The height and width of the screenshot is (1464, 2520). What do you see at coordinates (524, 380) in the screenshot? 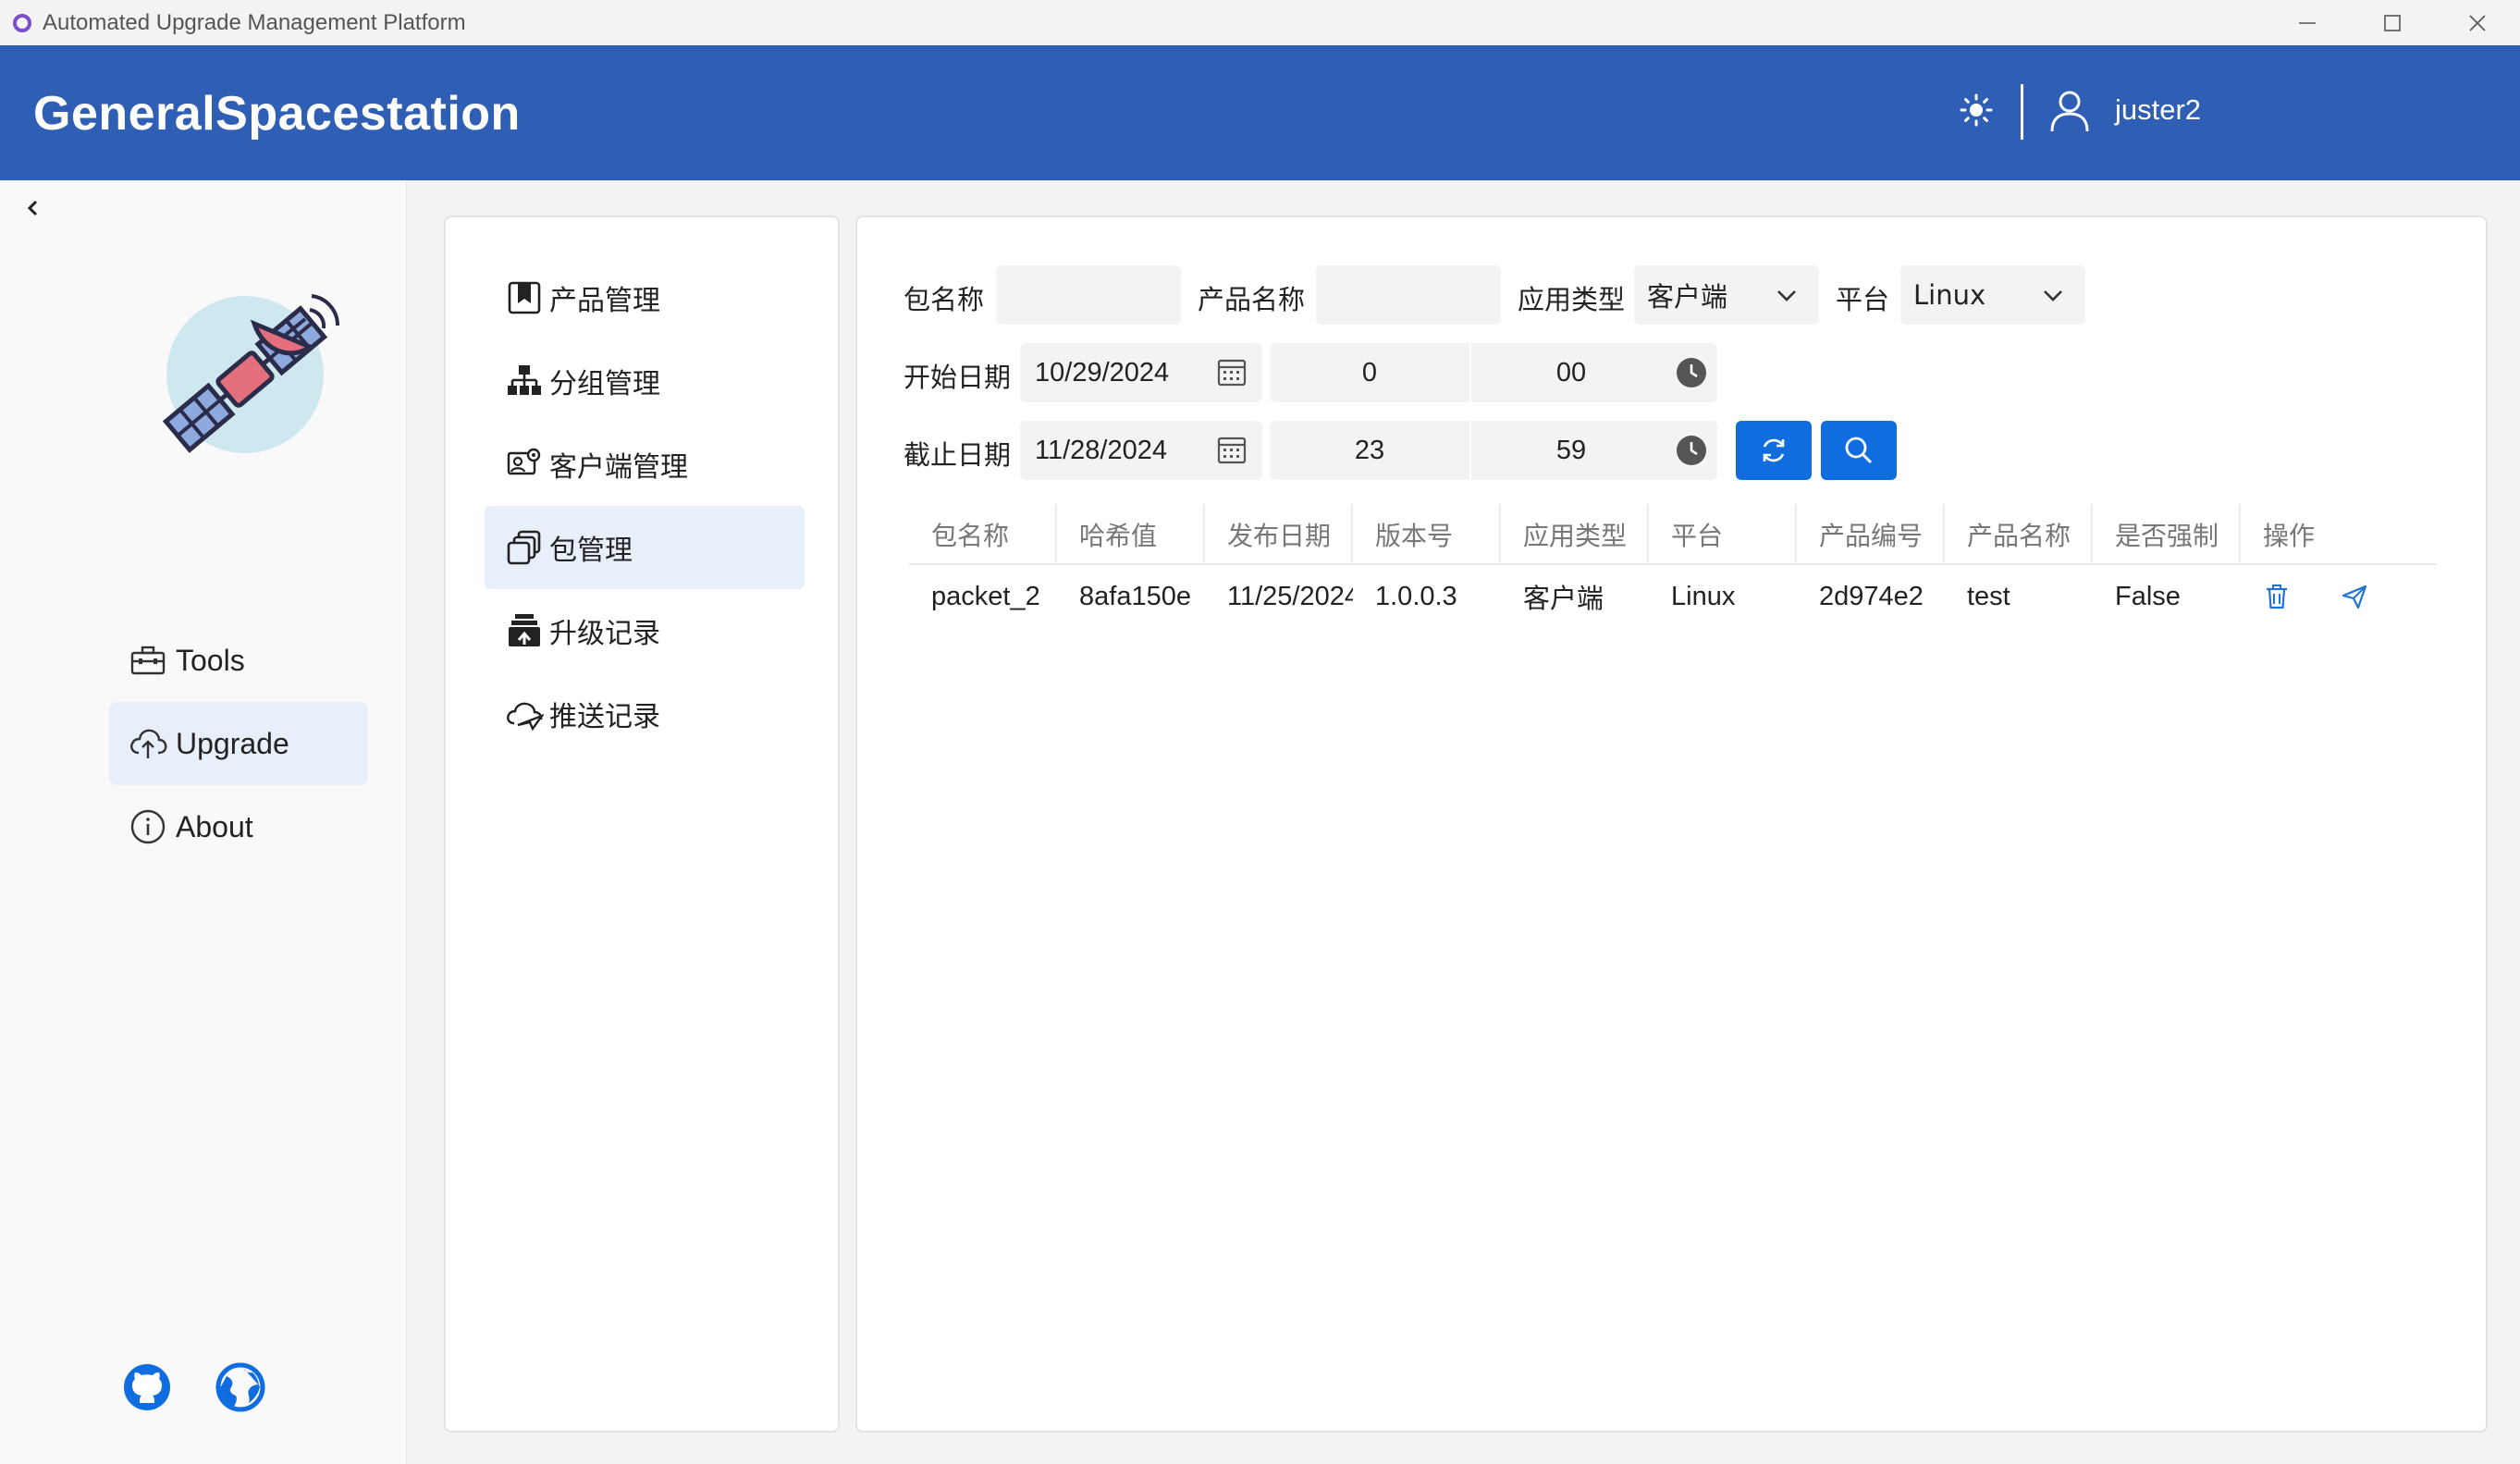
I see `hierarchy-icon` at bounding box center [524, 380].